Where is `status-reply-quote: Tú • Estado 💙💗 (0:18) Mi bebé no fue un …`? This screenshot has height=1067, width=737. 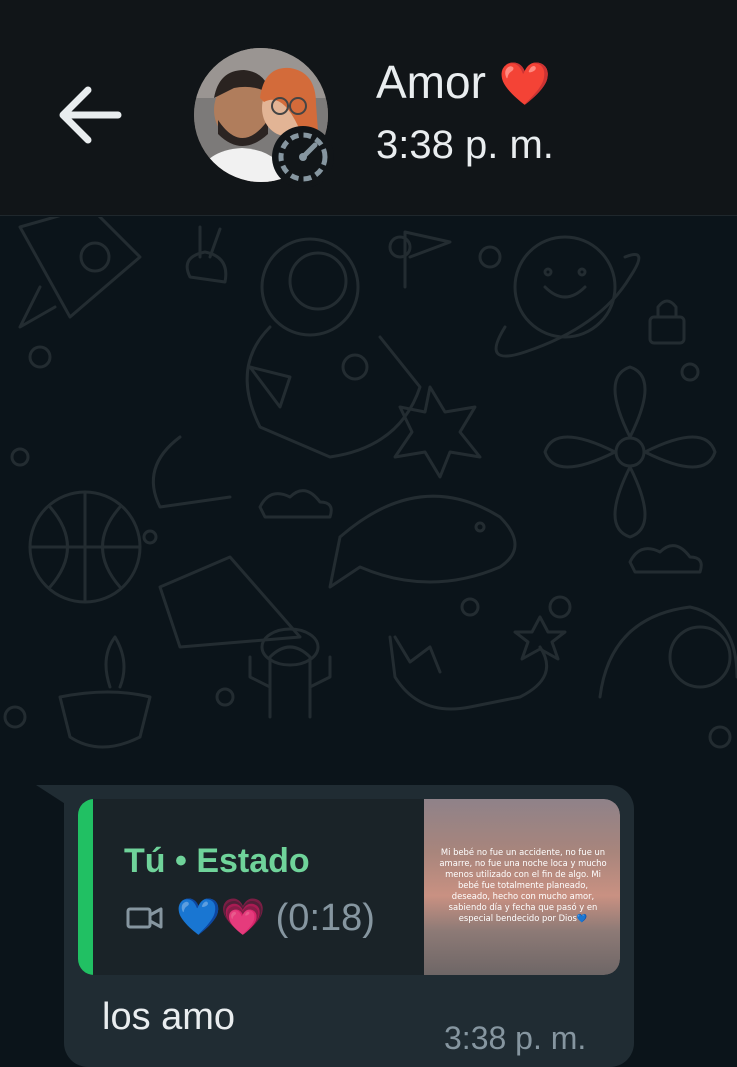
status-reply-quote: Tú • Estado 💙💗 (0:18) Mi bebé no fue un … is located at coordinates (349, 887).